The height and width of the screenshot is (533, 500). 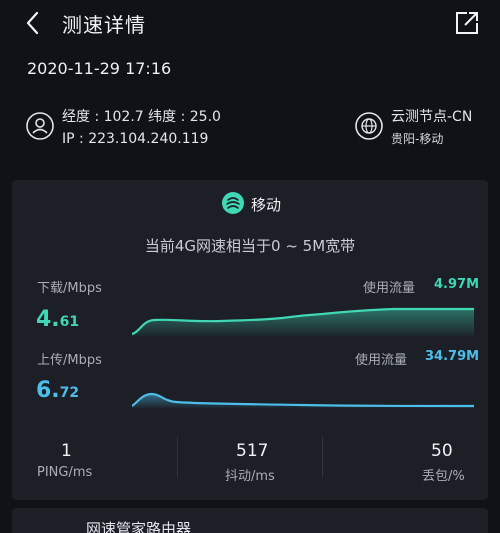 What do you see at coordinates (250, 23) in the screenshot?
I see `app-header: 测速详情` at bounding box center [250, 23].